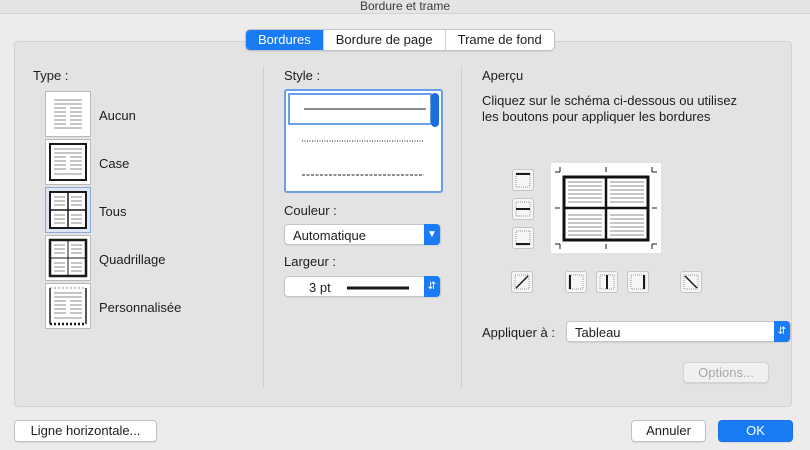  Describe the element at coordinates (320, 287) in the screenshot. I see `width-select-value: 3 pt` at that location.